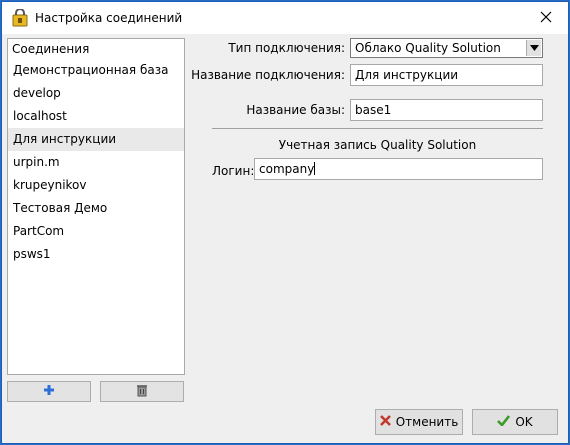  I want to click on connection-type-value: Облако Quality Solution, so click(428, 48).